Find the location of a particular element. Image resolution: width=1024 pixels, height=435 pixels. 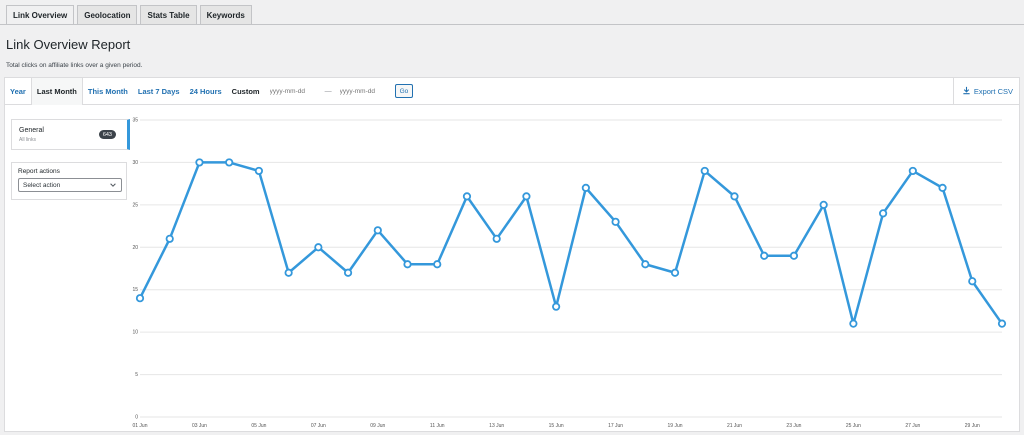

x-tick-label: 07 Jun is located at coordinates (318, 426).